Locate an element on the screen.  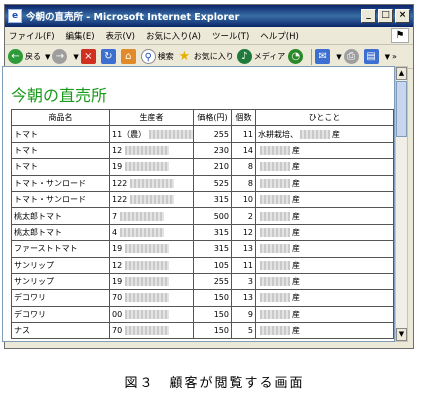
table-row: トマト 19 210 8 産 is located at coordinates (202, 167).